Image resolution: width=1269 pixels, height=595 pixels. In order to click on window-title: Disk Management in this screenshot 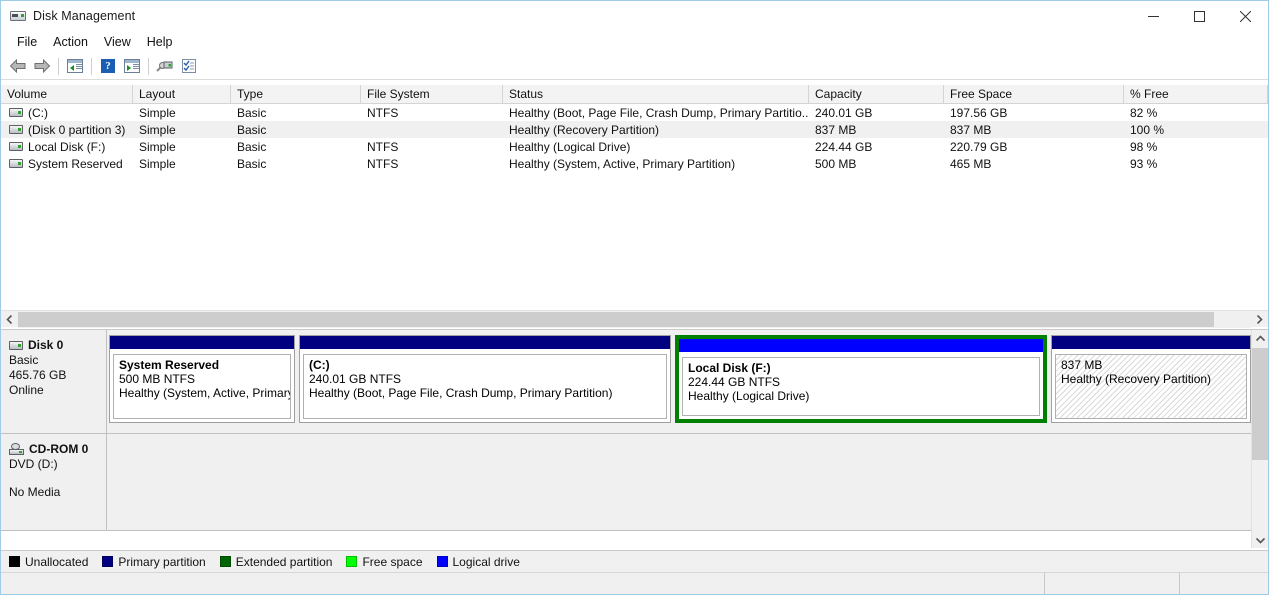, I will do `click(84, 16)`.